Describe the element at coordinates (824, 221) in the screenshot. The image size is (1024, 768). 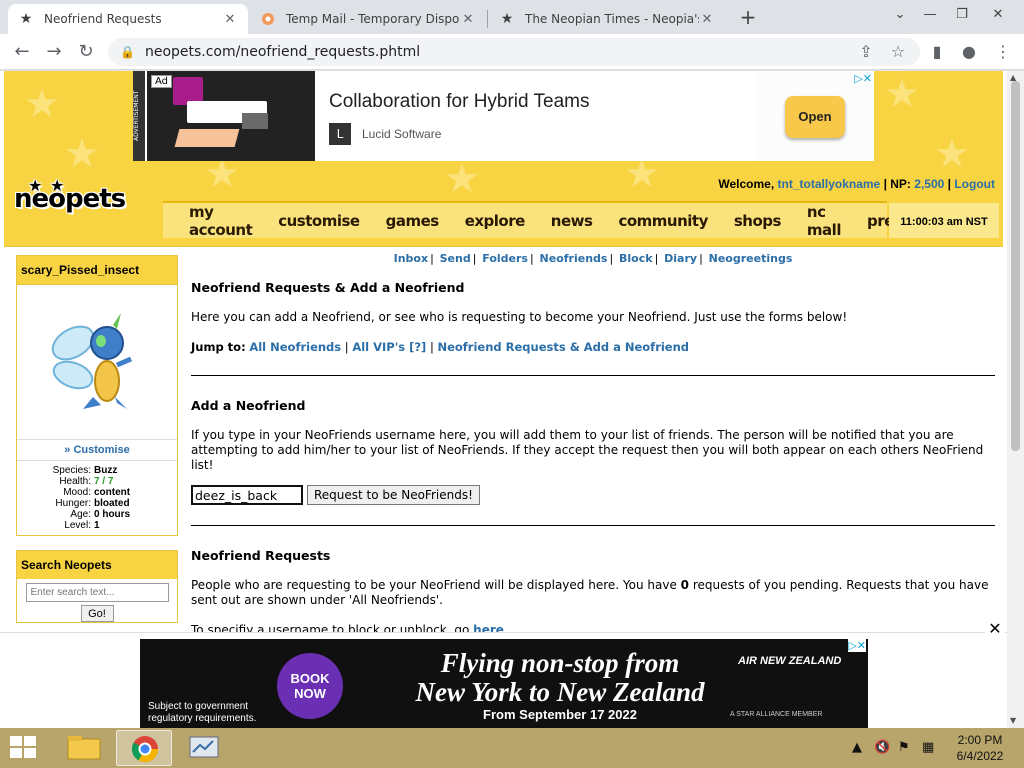
I see `nav-nc-mall: nc mall` at that location.